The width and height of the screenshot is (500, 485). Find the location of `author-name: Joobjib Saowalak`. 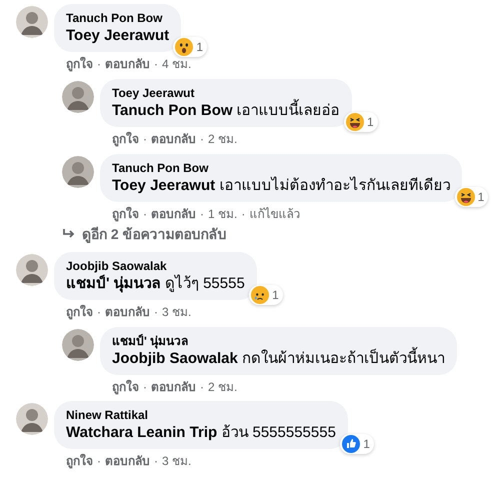

author-name: Joobjib Saowalak is located at coordinates (155, 266).